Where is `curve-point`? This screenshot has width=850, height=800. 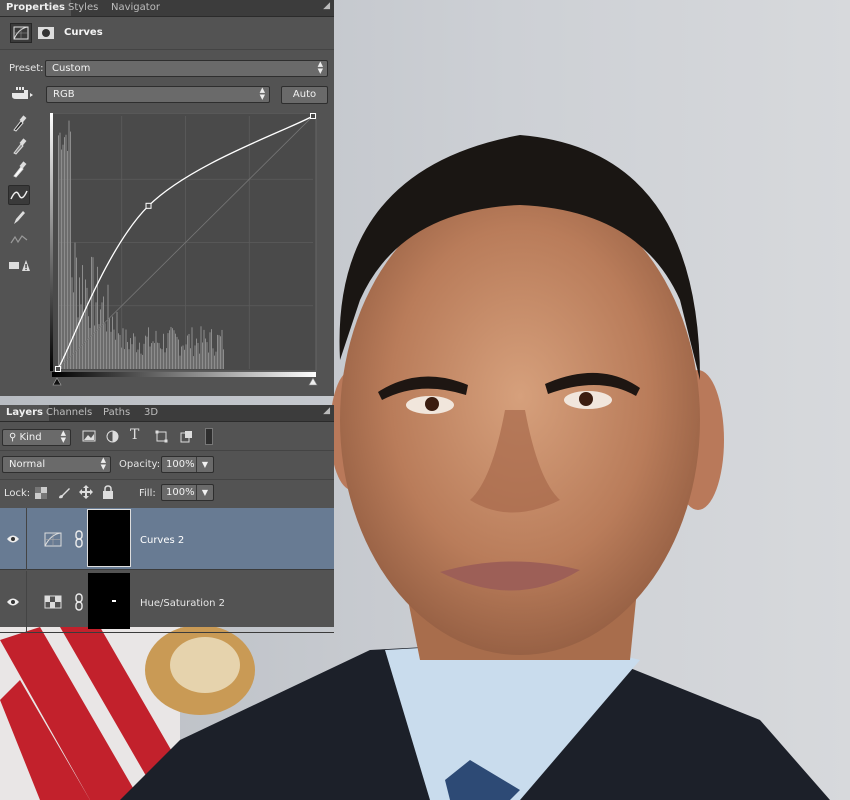 curve-point is located at coordinates (313, 116).